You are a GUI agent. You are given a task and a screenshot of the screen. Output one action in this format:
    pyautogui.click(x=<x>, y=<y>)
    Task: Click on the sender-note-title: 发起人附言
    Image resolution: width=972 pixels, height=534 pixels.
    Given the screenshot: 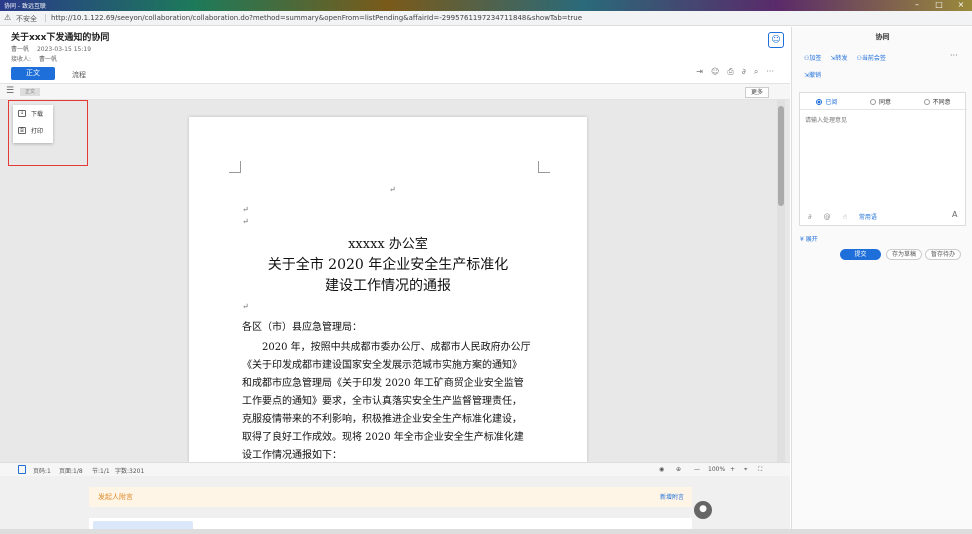 What is the action you would take?
    pyautogui.click(x=115, y=497)
    